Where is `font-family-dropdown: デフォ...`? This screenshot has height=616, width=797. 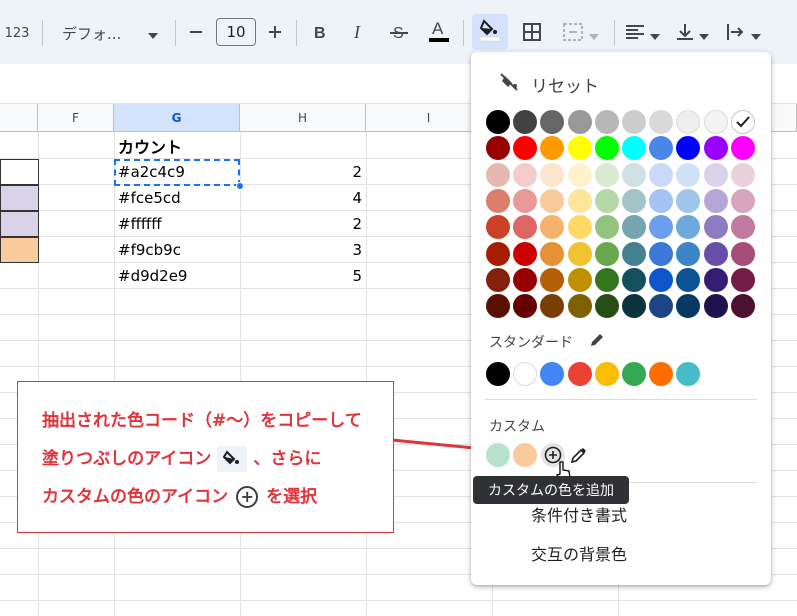 font-family-dropdown: デフォ... is located at coordinates (108, 33).